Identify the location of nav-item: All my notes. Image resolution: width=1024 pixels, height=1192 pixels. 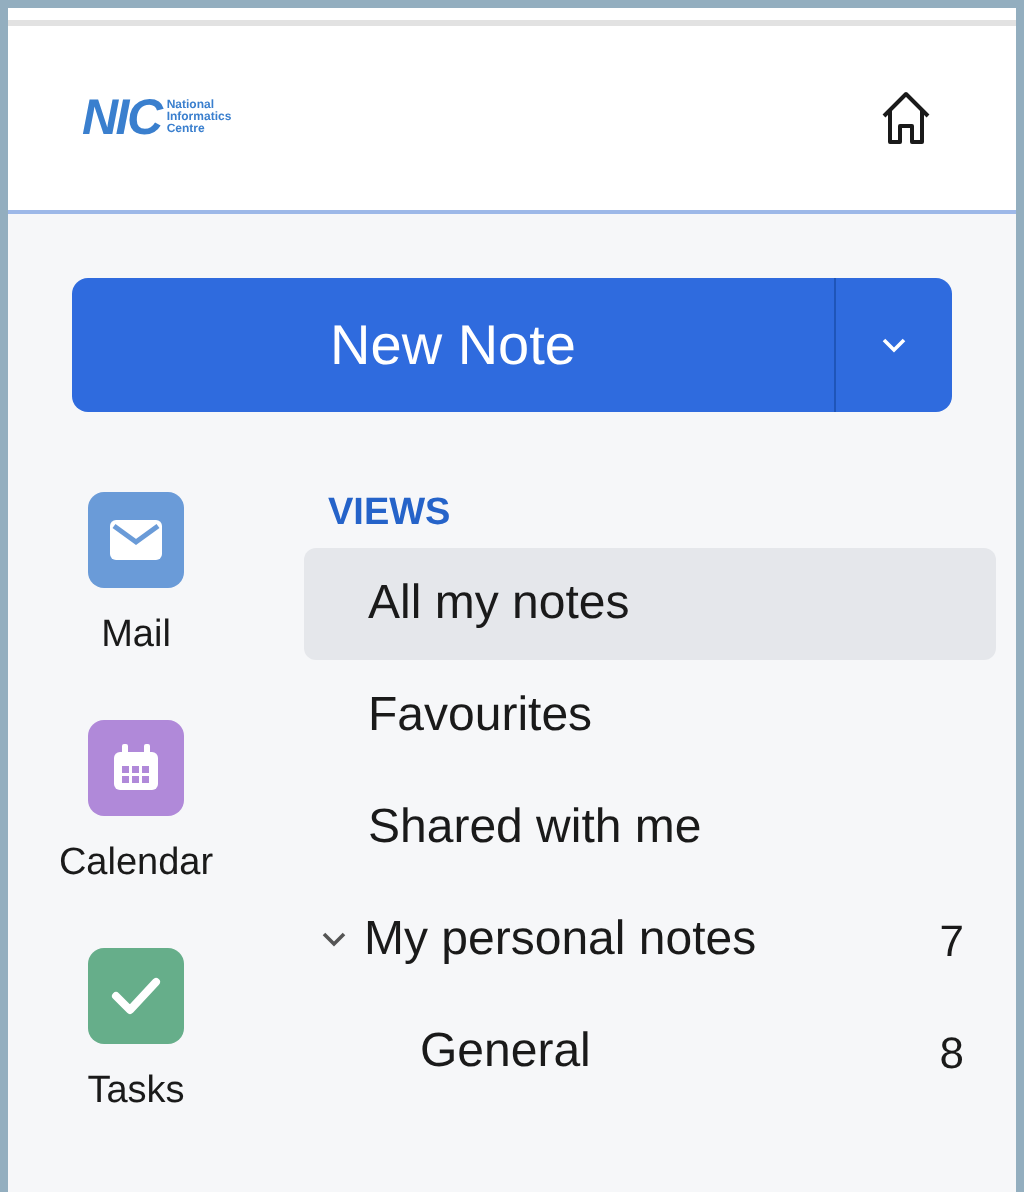
(650, 604).